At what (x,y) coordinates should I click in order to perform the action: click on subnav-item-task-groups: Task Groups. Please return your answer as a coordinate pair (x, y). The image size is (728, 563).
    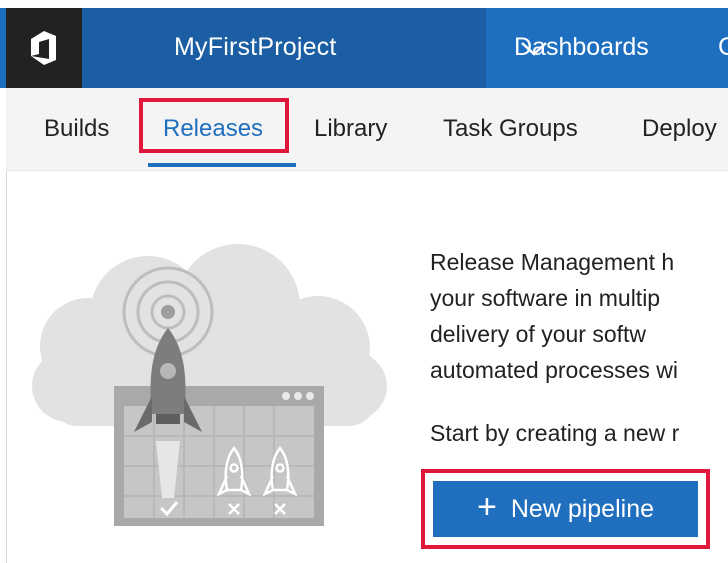
    Looking at the image, I should click on (510, 129).